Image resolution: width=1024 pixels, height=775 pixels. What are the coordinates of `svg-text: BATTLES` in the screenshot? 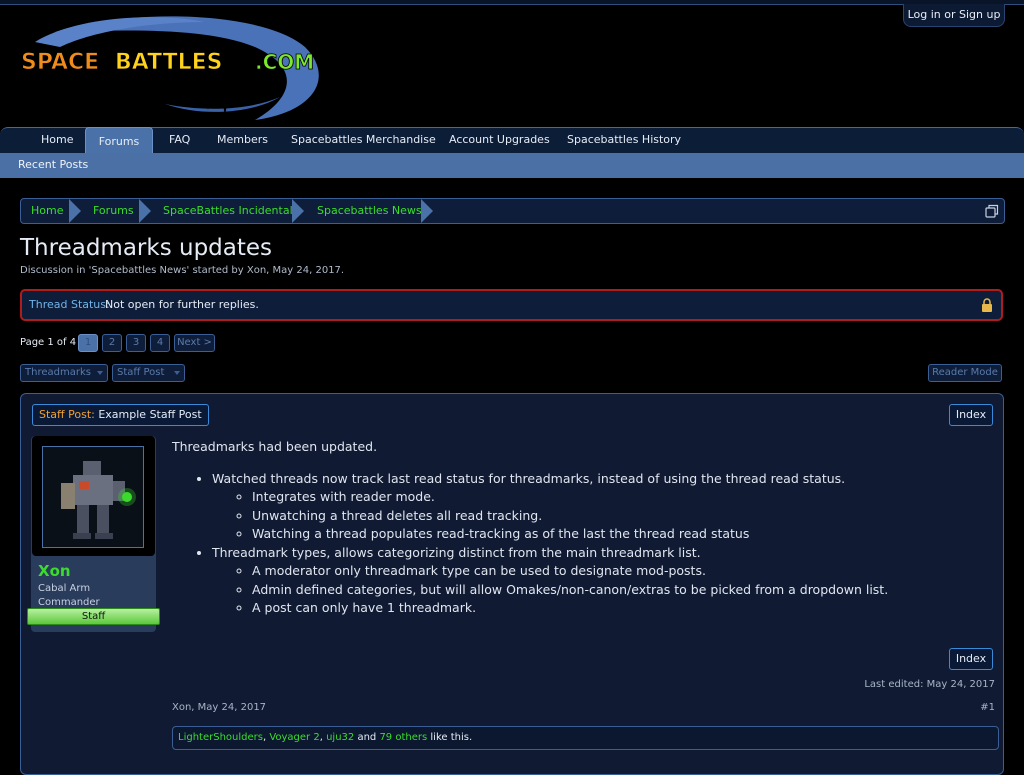 It's located at (169, 62).